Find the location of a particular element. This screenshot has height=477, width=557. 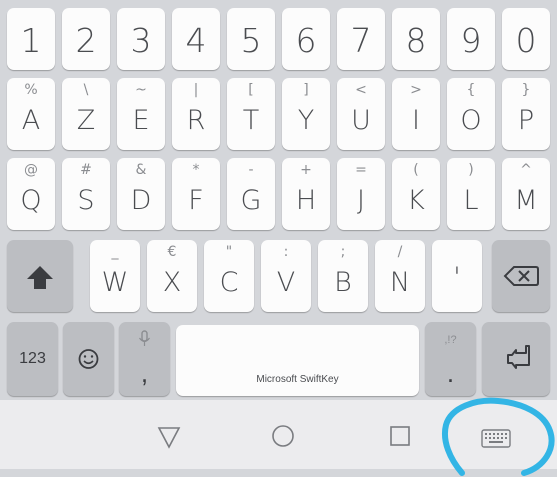

key-p: } P is located at coordinates (526, 114).